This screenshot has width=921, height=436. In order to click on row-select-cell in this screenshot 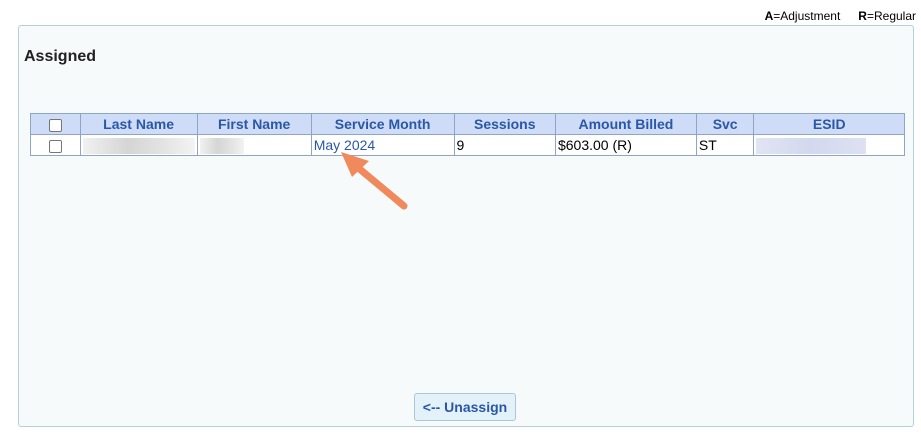, I will do `click(55, 145)`.